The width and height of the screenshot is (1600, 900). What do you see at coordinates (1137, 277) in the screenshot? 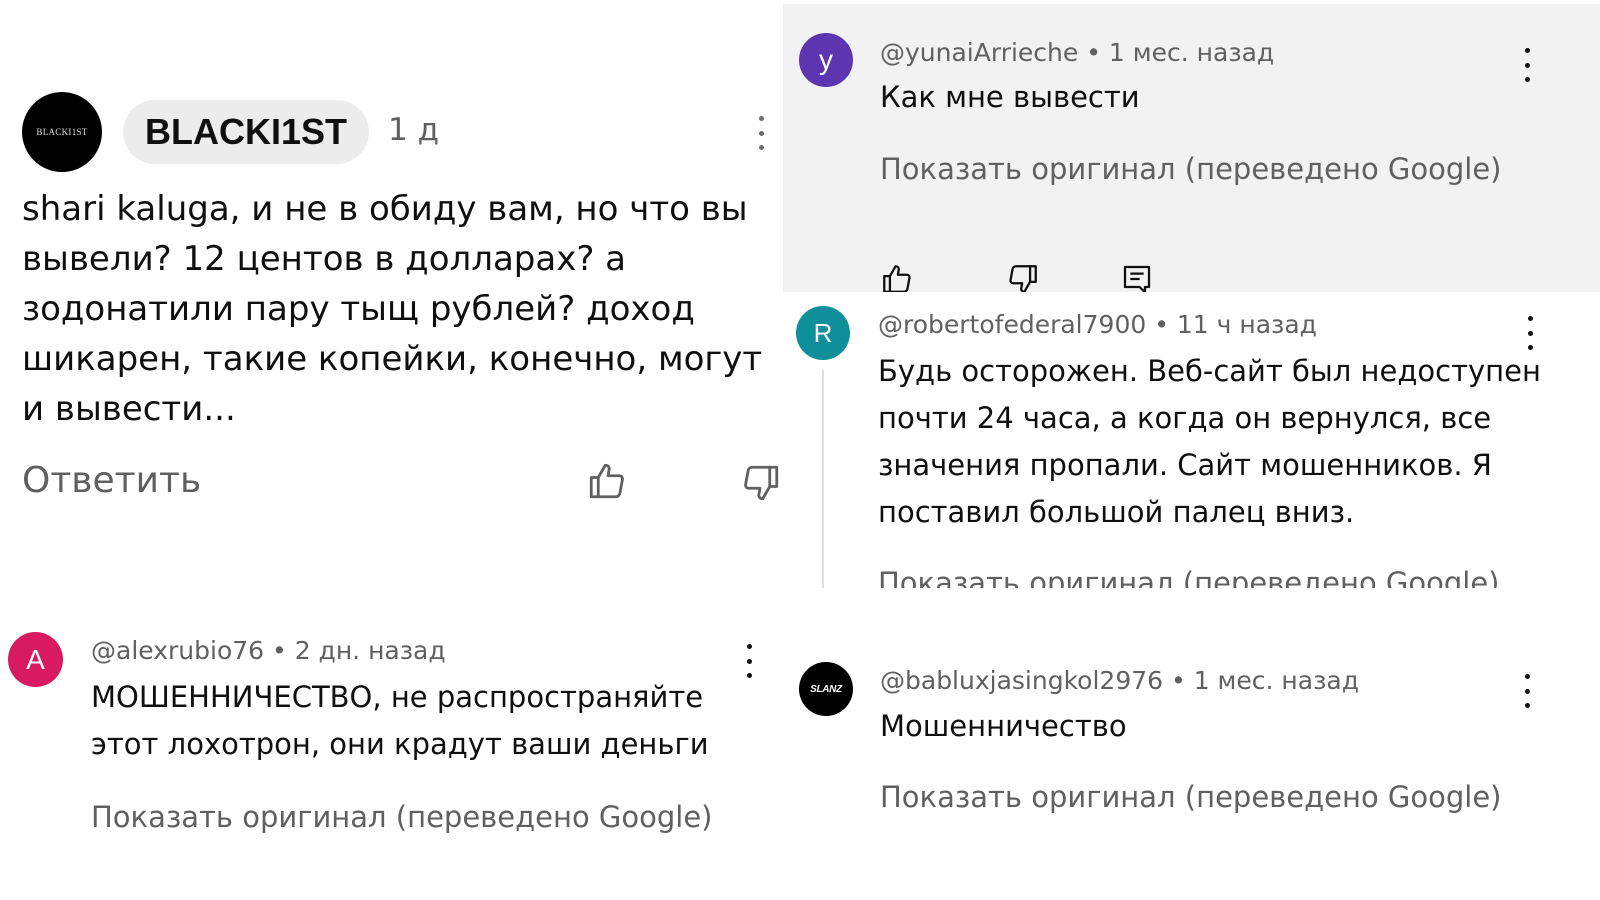
I see `comment-icon` at bounding box center [1137, 277].